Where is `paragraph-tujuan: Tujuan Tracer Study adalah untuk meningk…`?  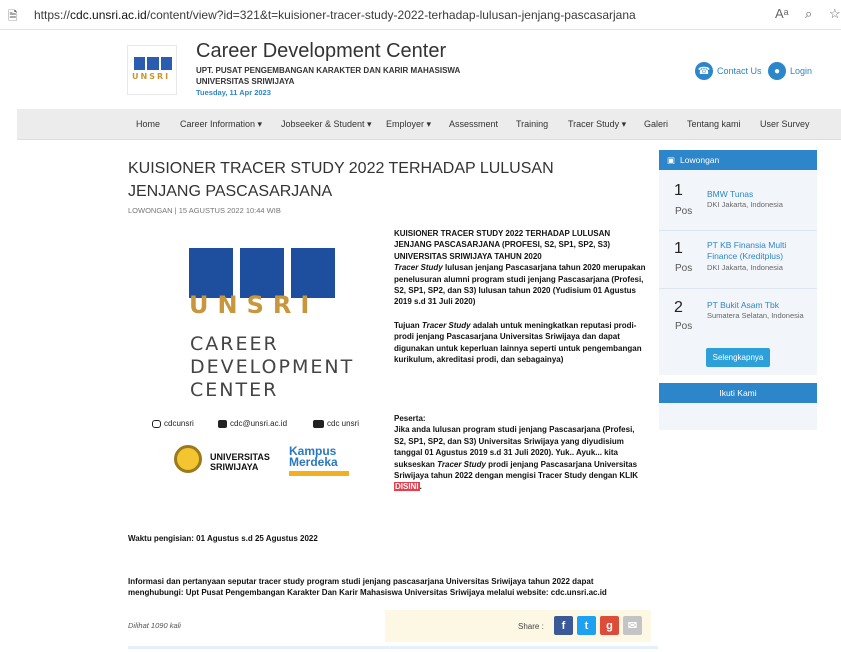 paragraph-tujuan: Tujuan Tracer Study adalah untuk meningk… is located at coordinates (521, 343).